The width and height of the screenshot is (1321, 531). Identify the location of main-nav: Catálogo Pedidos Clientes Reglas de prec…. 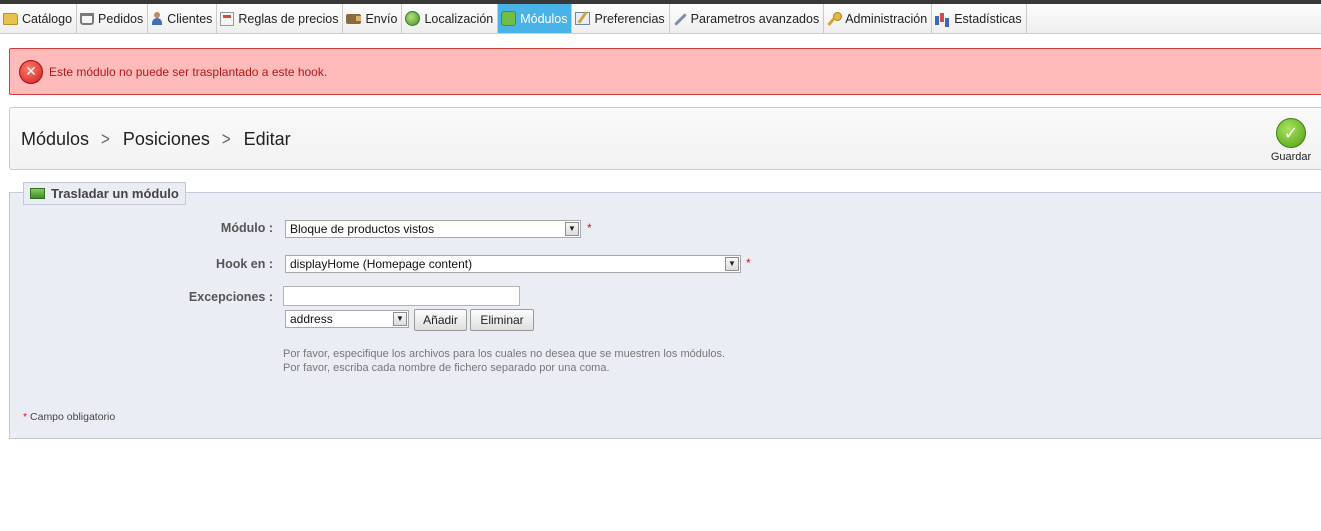
(660, 19).